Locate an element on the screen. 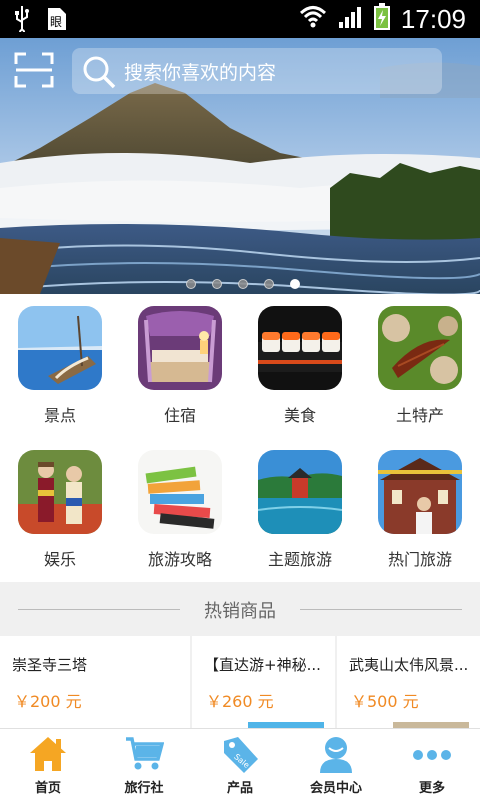  scan-icon is located at coordinates (34, 70).